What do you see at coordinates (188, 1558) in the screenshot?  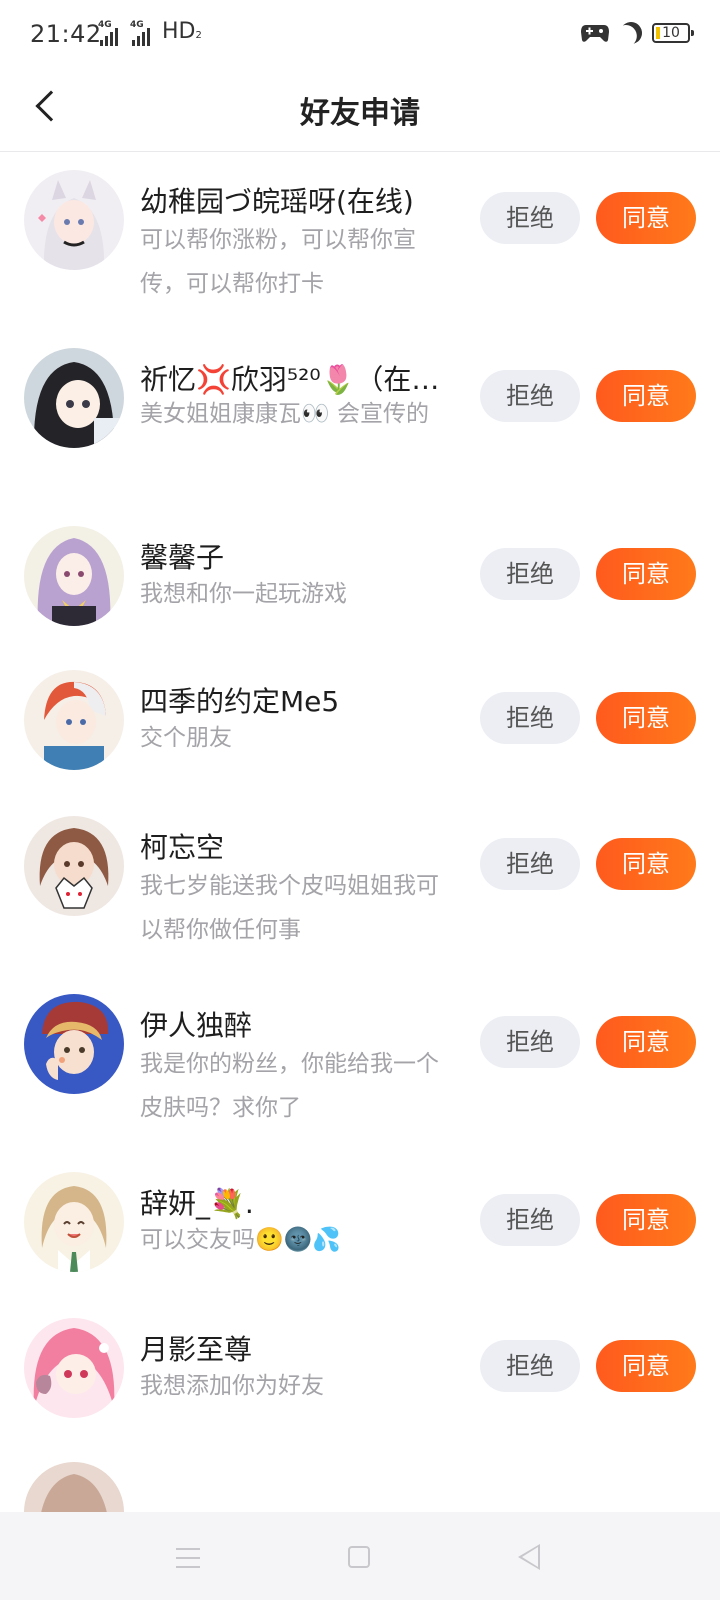 I see `menu-icon` at bounding box center [188, 1558].